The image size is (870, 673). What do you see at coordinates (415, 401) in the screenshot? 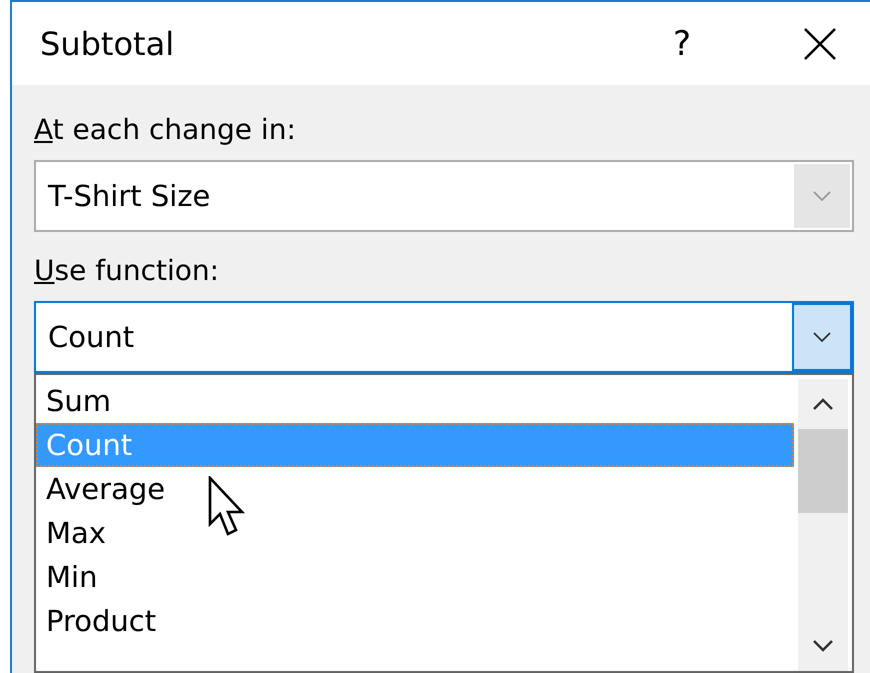
I see `list-item: Sum` at bounding box center [415, 401].